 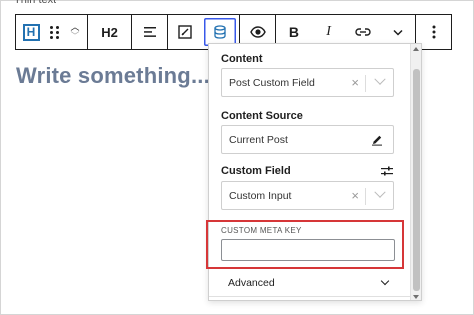 I want to click on scroll-thumb, so click(x=416, y=180).